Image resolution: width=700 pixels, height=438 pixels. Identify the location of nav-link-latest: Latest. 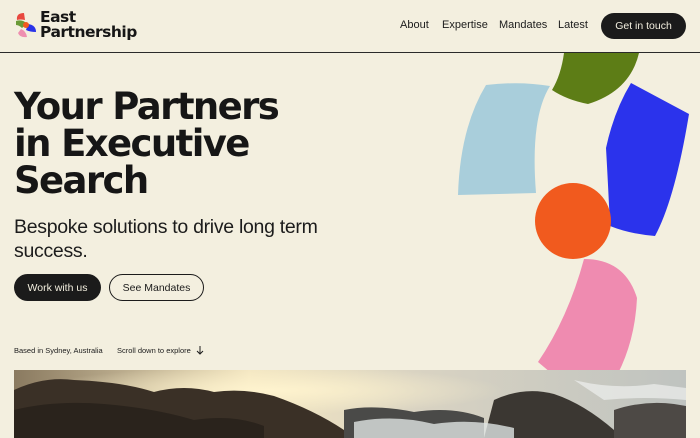
(573, 25).